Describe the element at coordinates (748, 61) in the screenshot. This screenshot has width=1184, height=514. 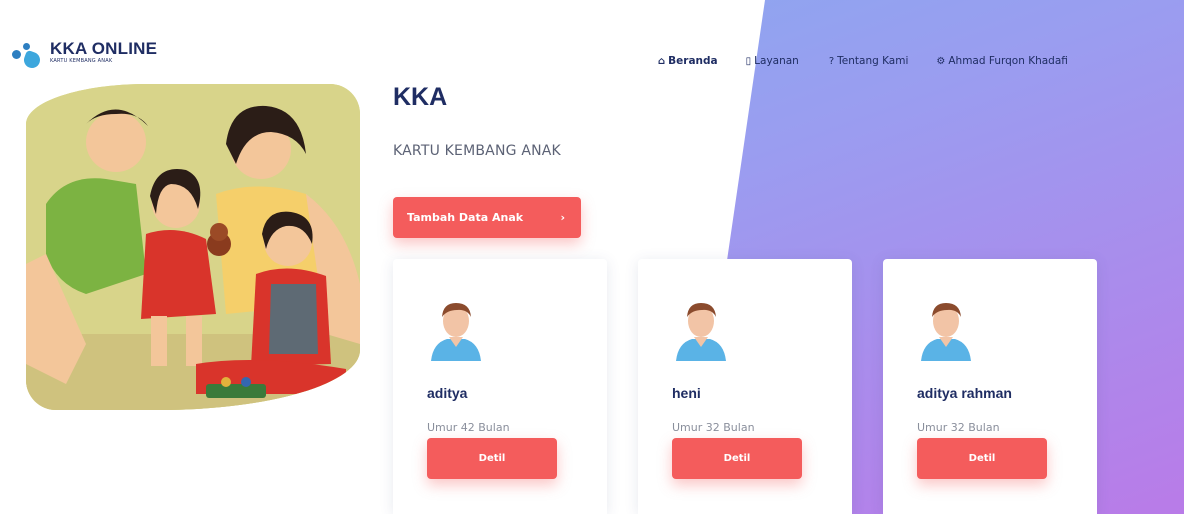
I see `document-icon: ▯` at that location.